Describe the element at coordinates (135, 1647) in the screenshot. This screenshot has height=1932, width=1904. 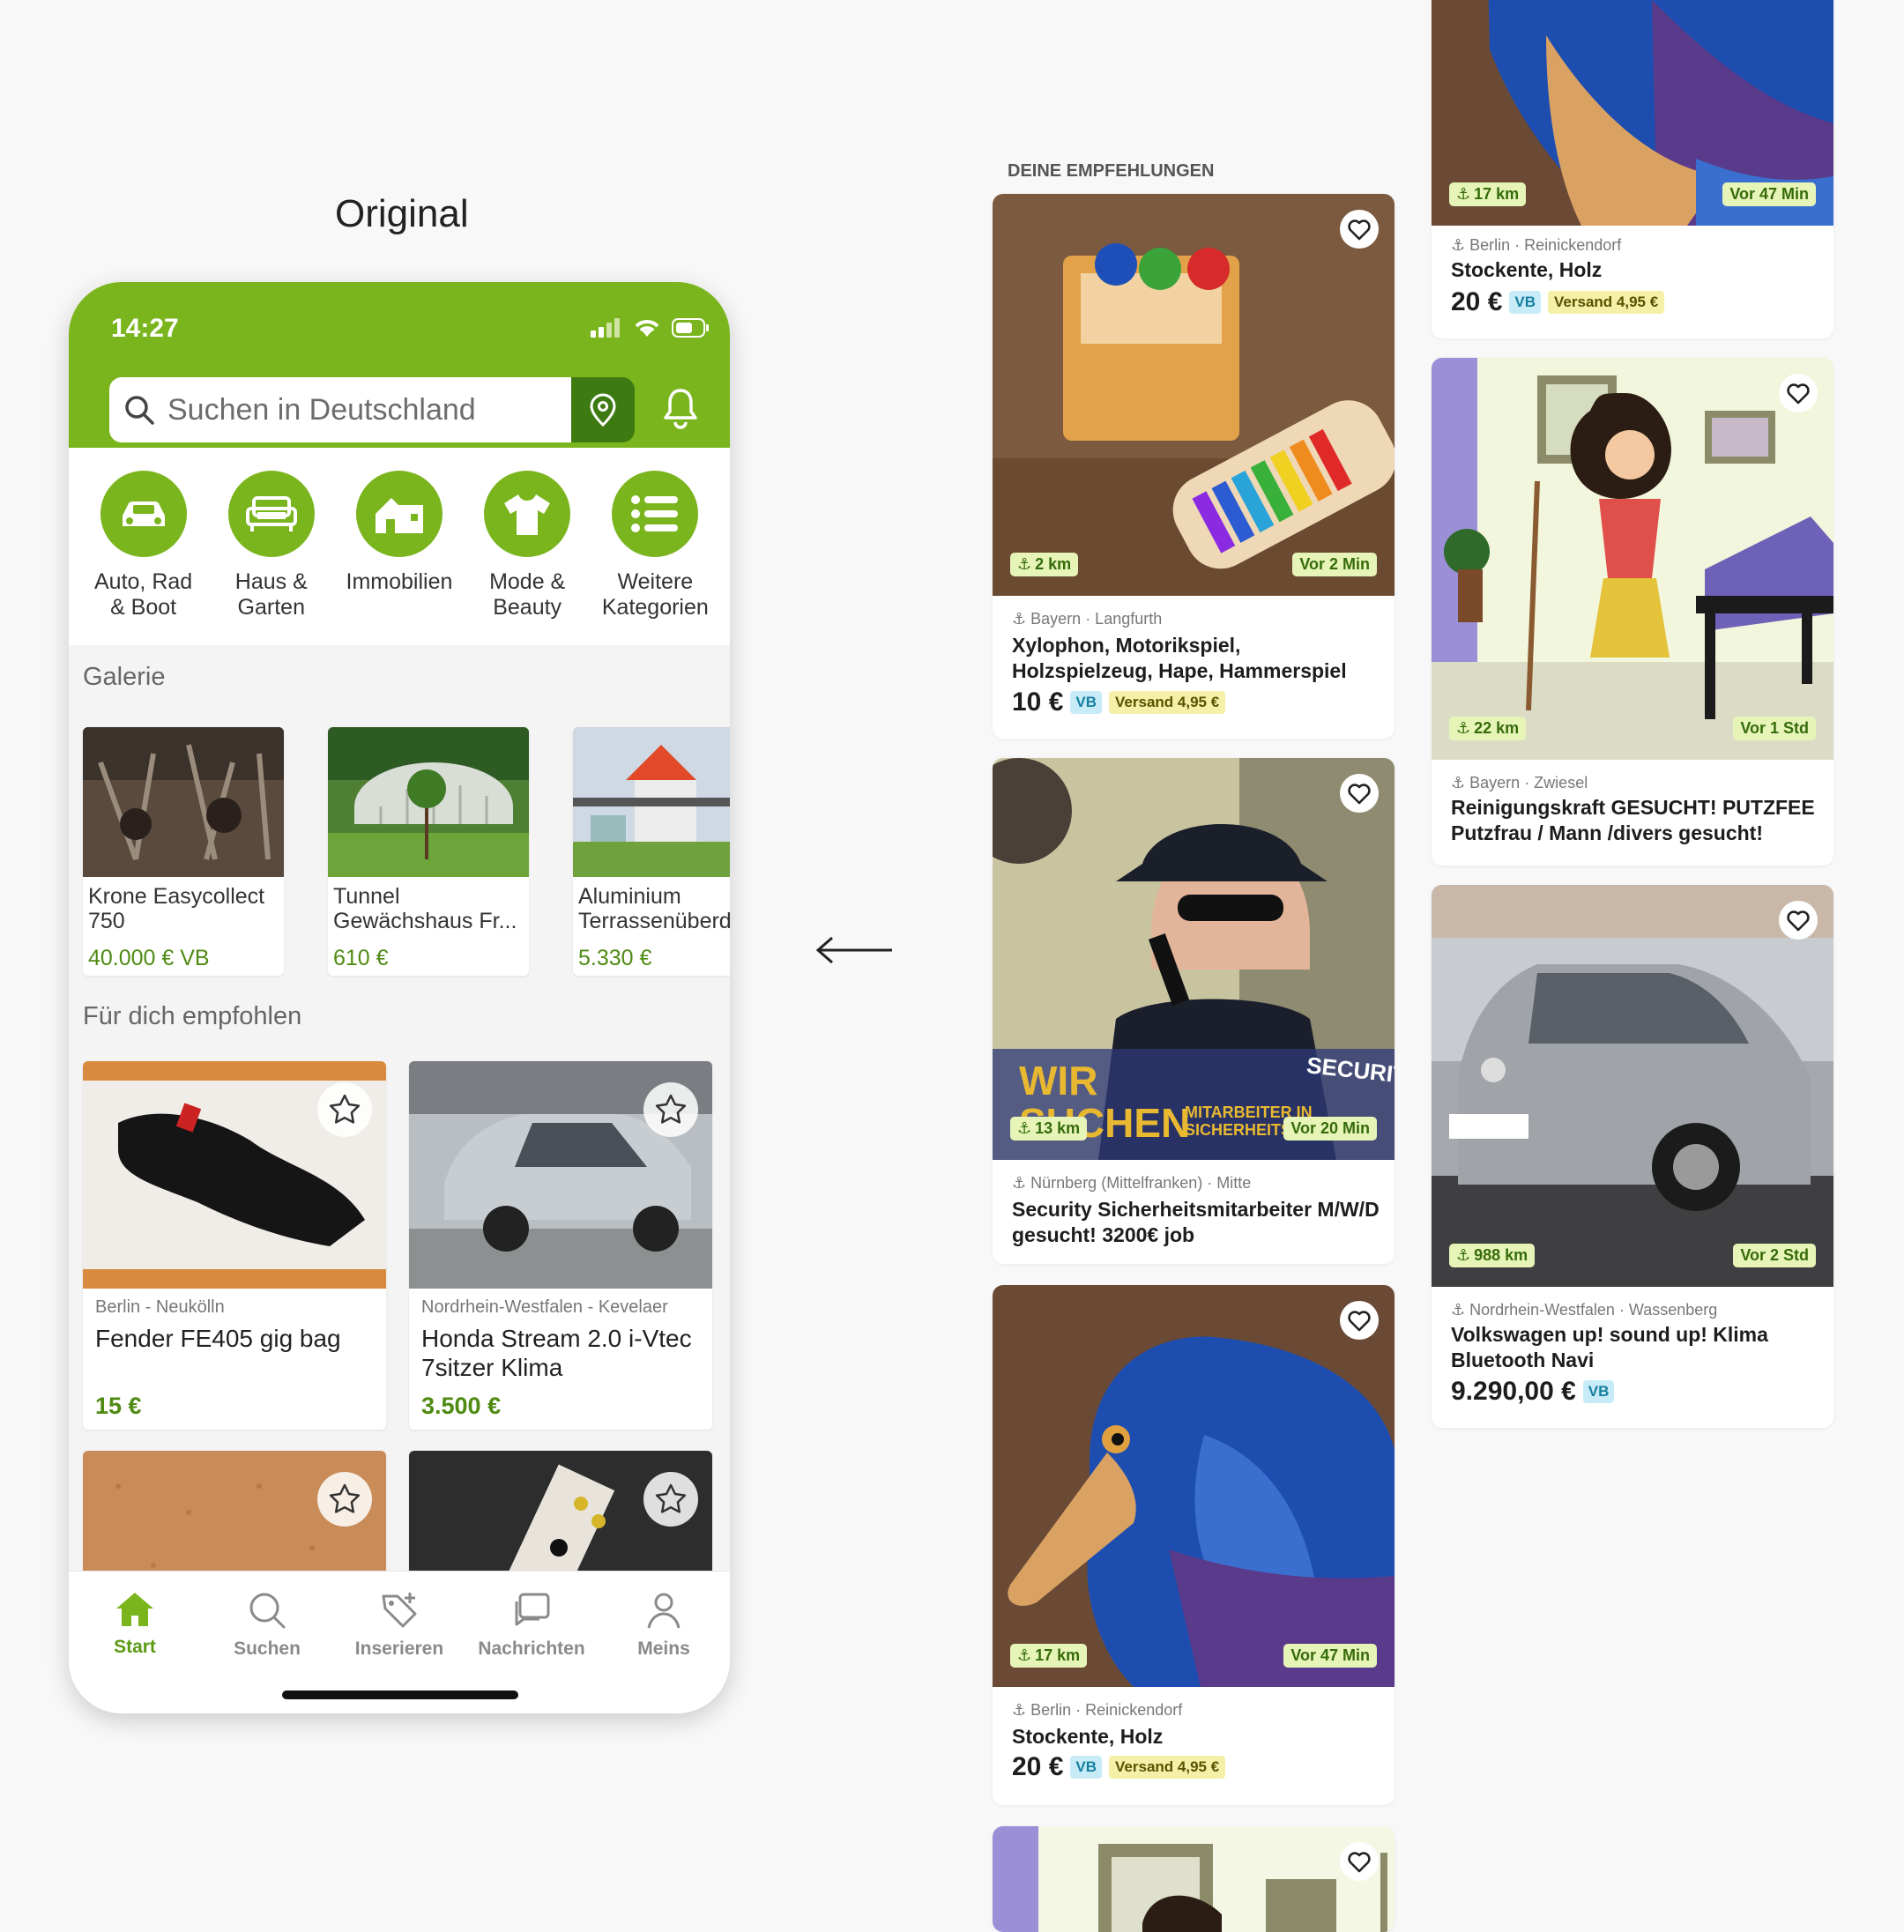
I see `tab-label: Start` at that location.